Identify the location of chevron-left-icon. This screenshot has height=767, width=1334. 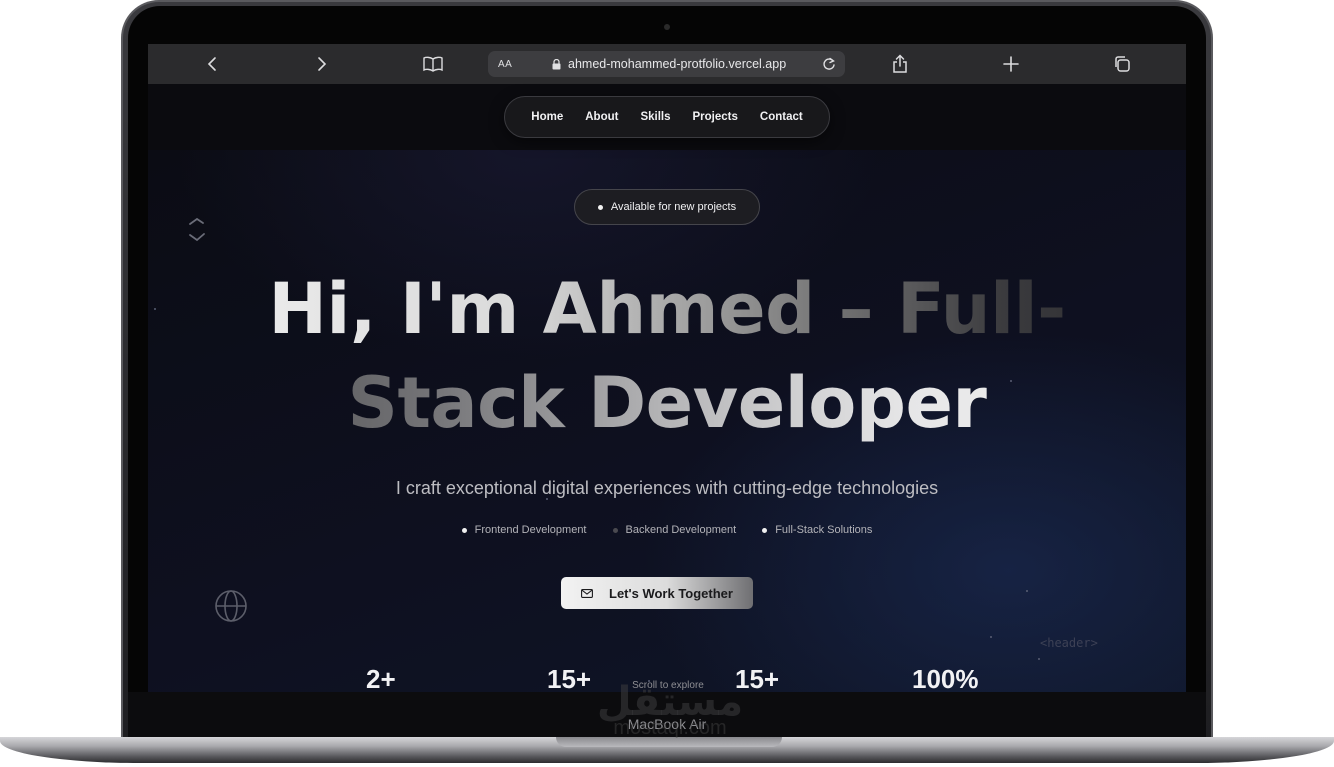
(211, 64).